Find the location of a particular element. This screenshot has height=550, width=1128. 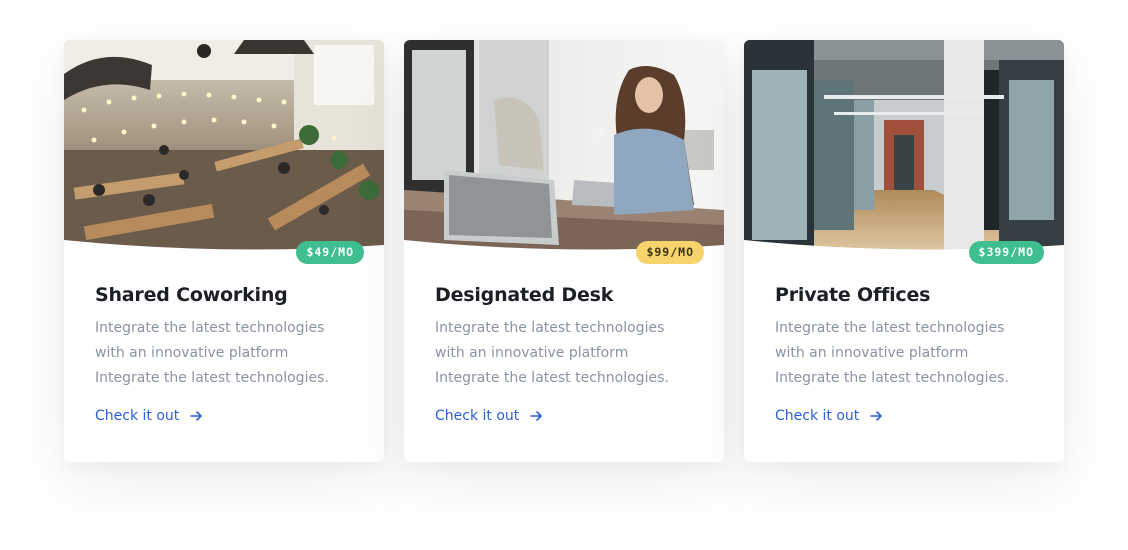

office-corridor-photo is located at coordinates (904, 147).